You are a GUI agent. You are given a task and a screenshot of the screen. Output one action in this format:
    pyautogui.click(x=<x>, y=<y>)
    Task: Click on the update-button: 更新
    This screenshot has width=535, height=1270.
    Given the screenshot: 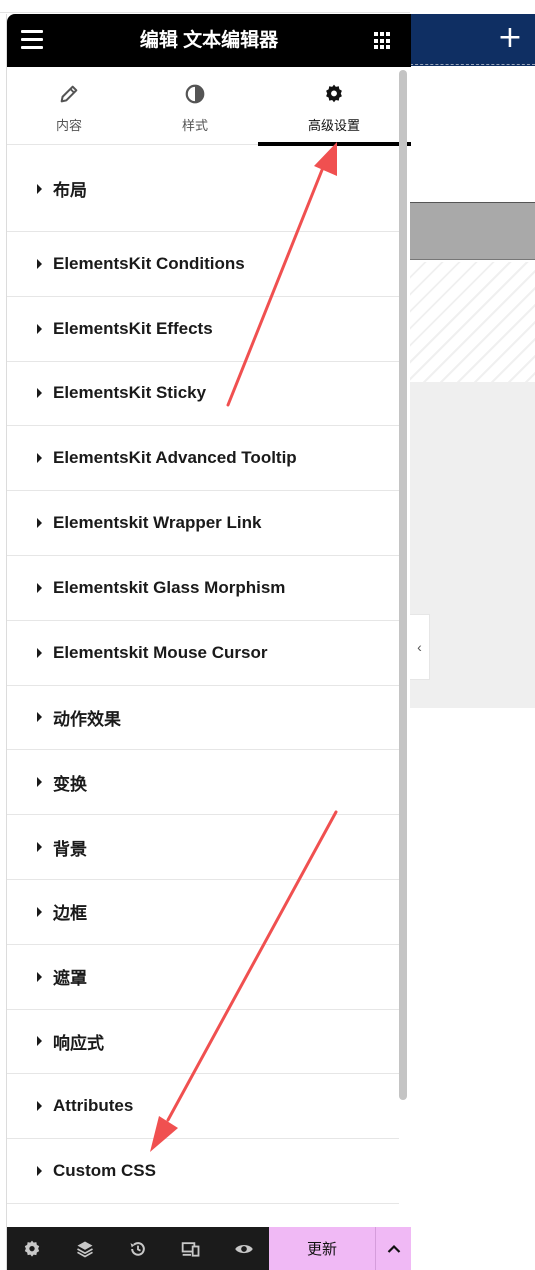 What is the action you would take?
    pyautogui.click(x=322, y=1248)
    